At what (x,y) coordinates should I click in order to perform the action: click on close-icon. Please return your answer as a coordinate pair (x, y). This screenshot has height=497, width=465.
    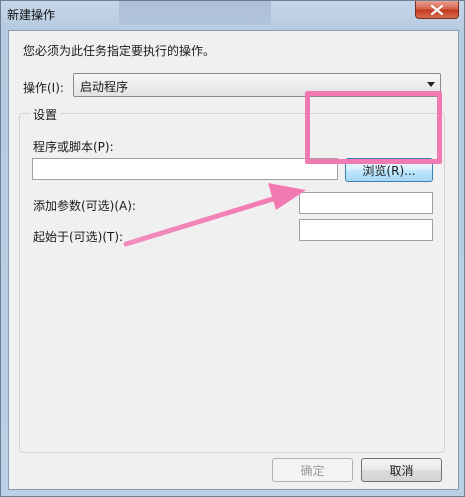
    Looking at the image, I should click on (437, 9).